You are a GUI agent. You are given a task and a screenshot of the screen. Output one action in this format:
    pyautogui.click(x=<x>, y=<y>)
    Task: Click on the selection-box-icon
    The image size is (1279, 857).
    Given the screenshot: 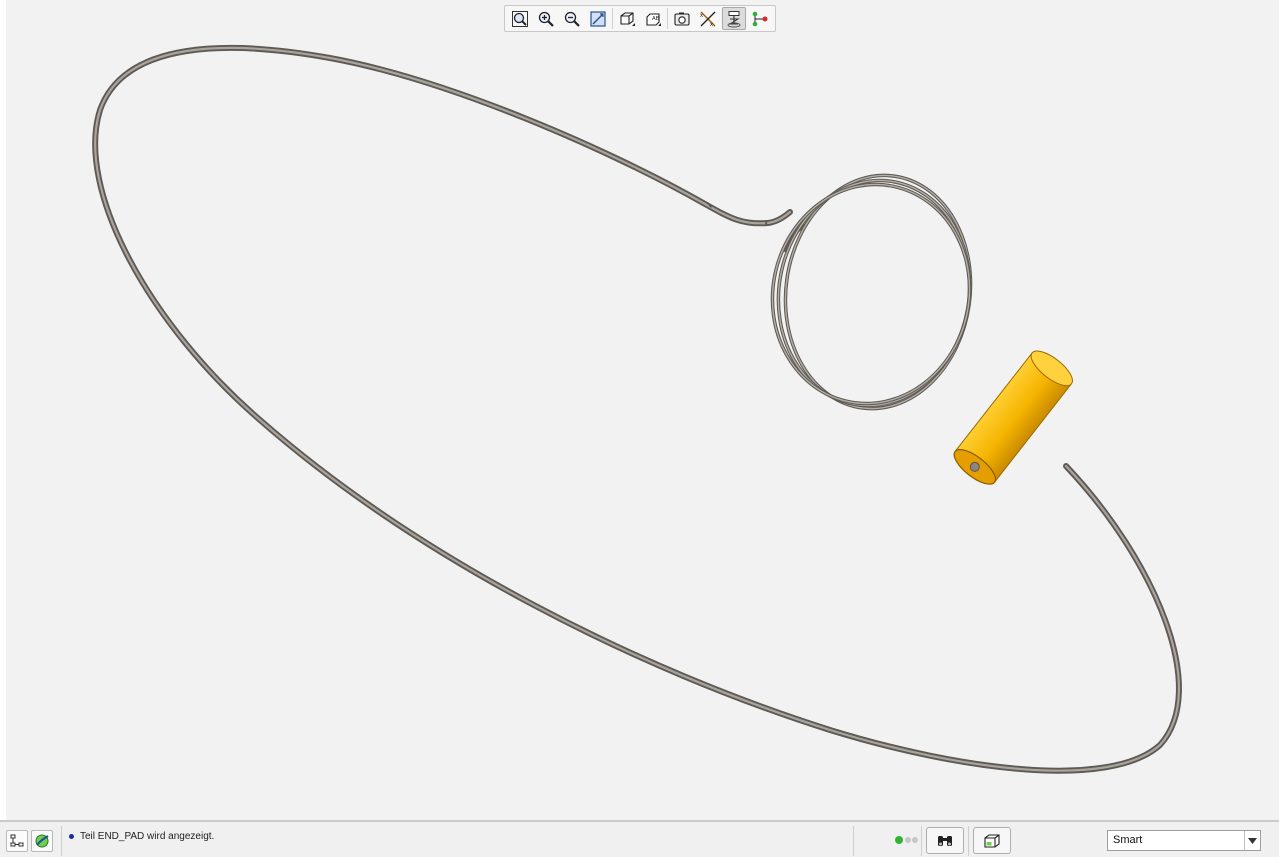 What is the action you would take?
    pyautogui.click(x=992, y=840)
    